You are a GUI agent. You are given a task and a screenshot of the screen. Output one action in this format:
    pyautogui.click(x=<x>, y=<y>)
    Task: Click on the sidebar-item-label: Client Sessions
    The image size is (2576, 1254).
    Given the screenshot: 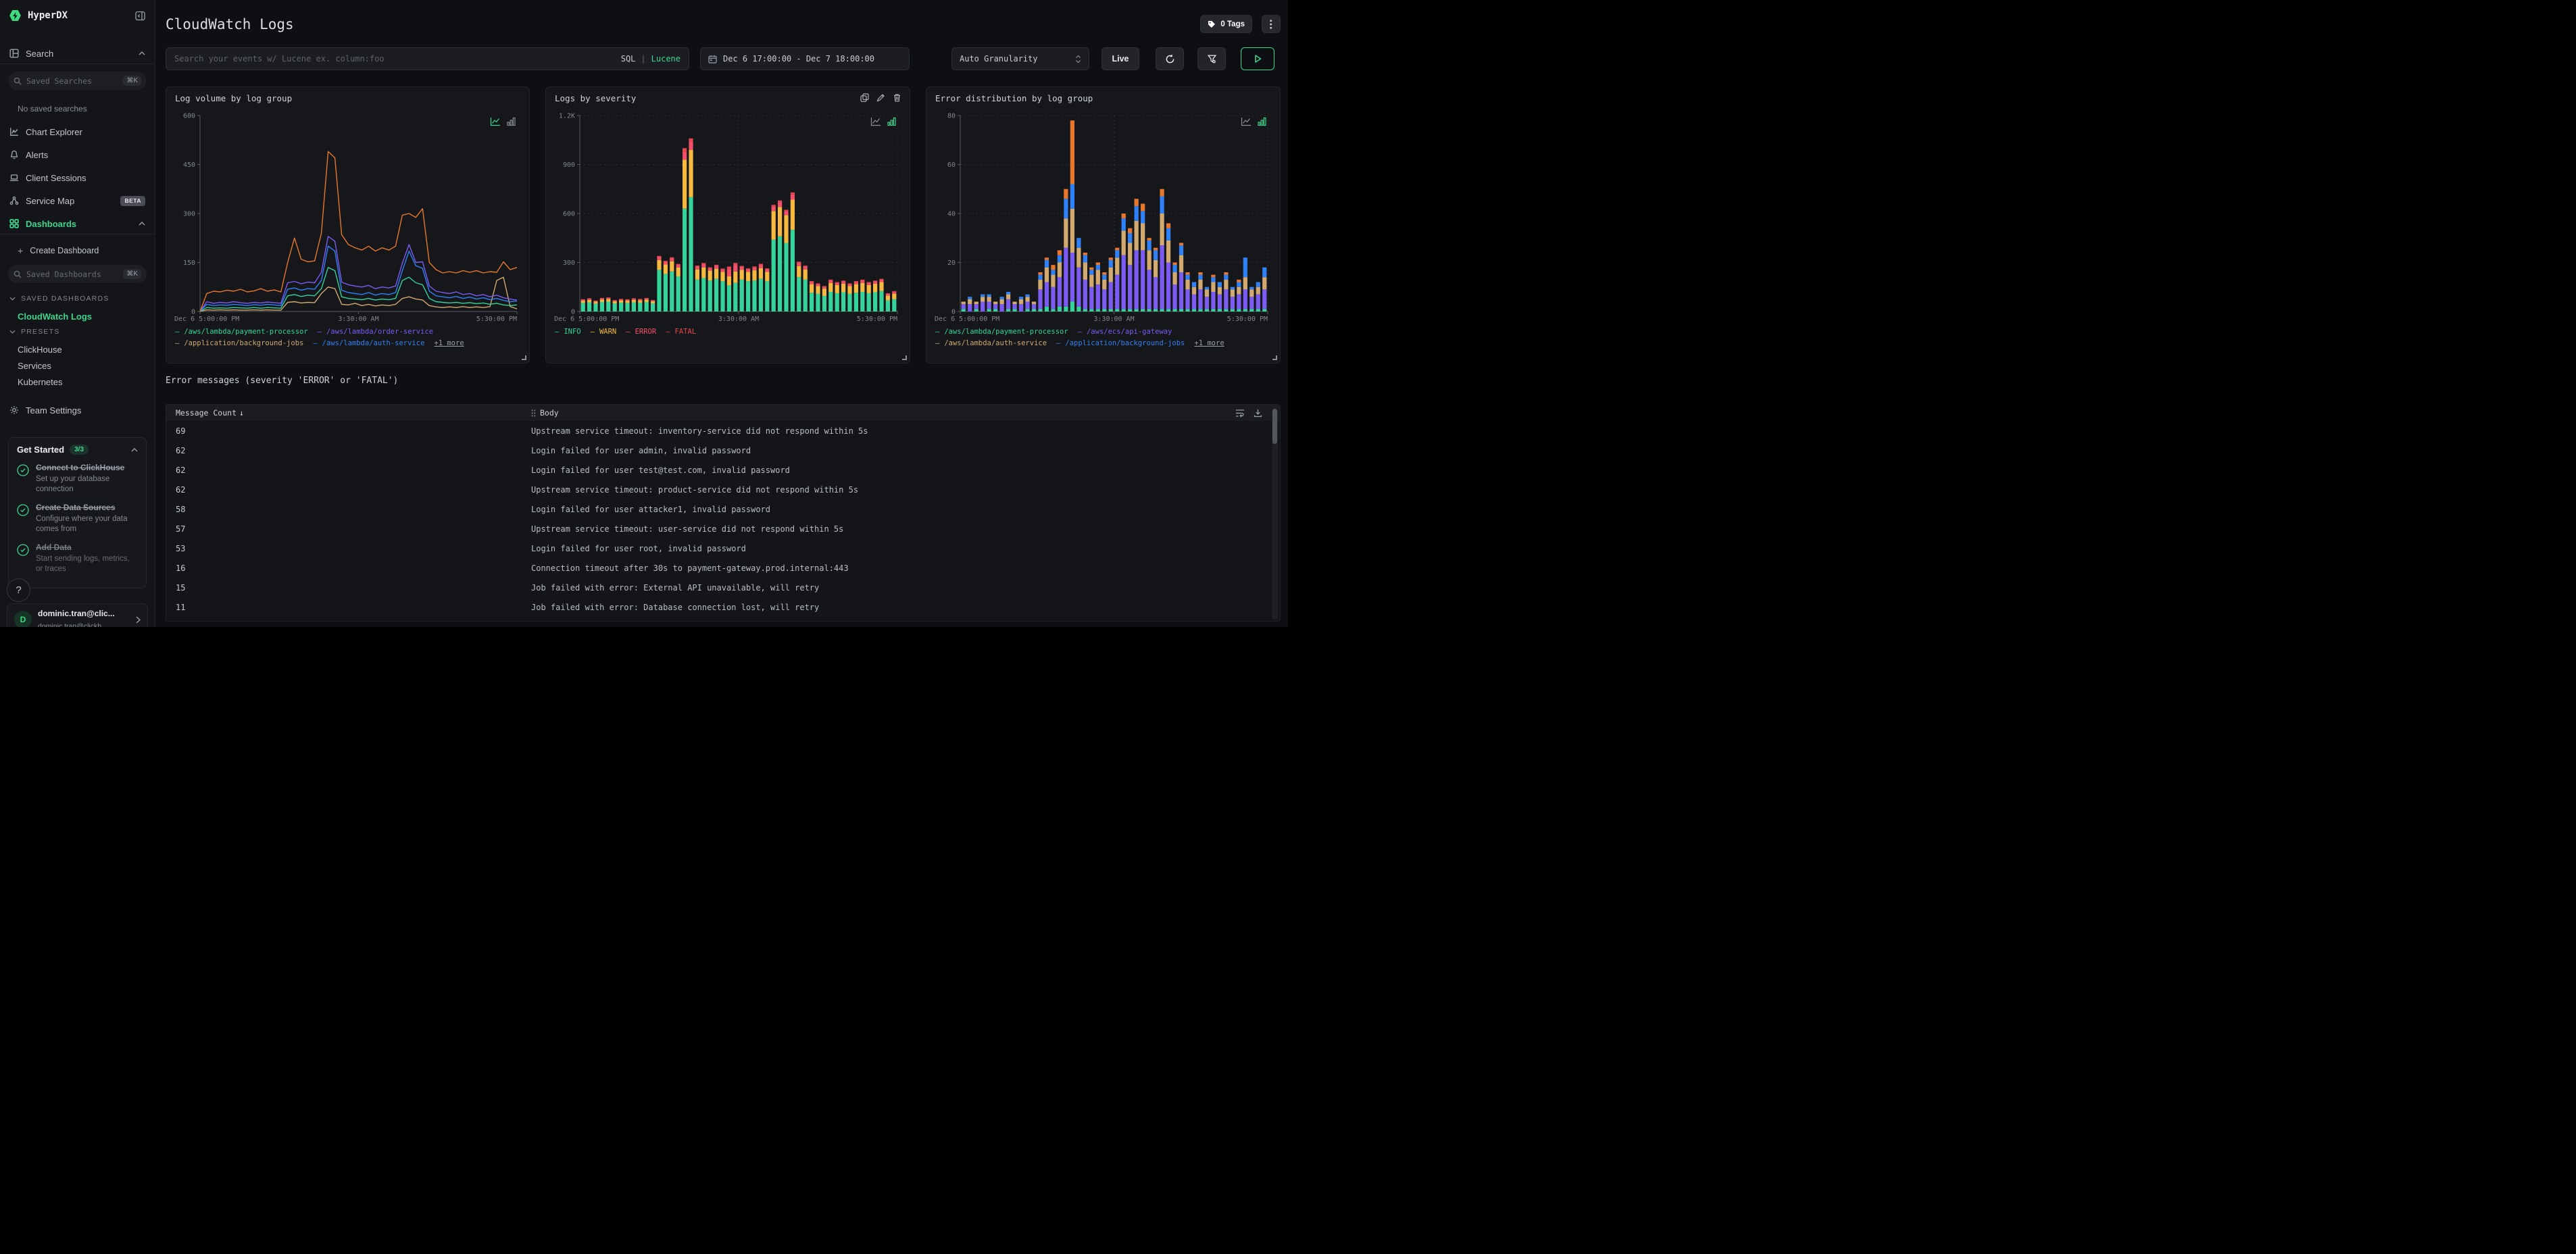 What is the action you would take?
    pyautogui.click(x=56, y=177)
    